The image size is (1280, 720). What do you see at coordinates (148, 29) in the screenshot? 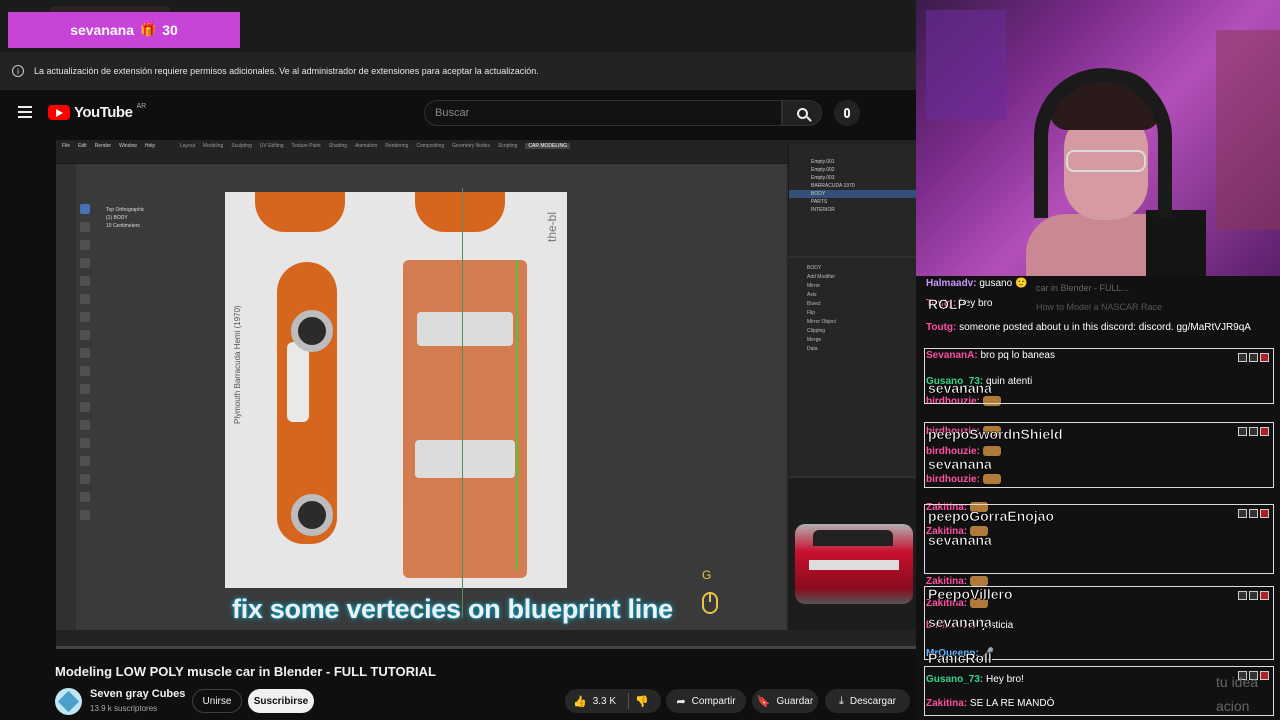
I see `gift-icon: 🎁` at bounding box center [148, 29].